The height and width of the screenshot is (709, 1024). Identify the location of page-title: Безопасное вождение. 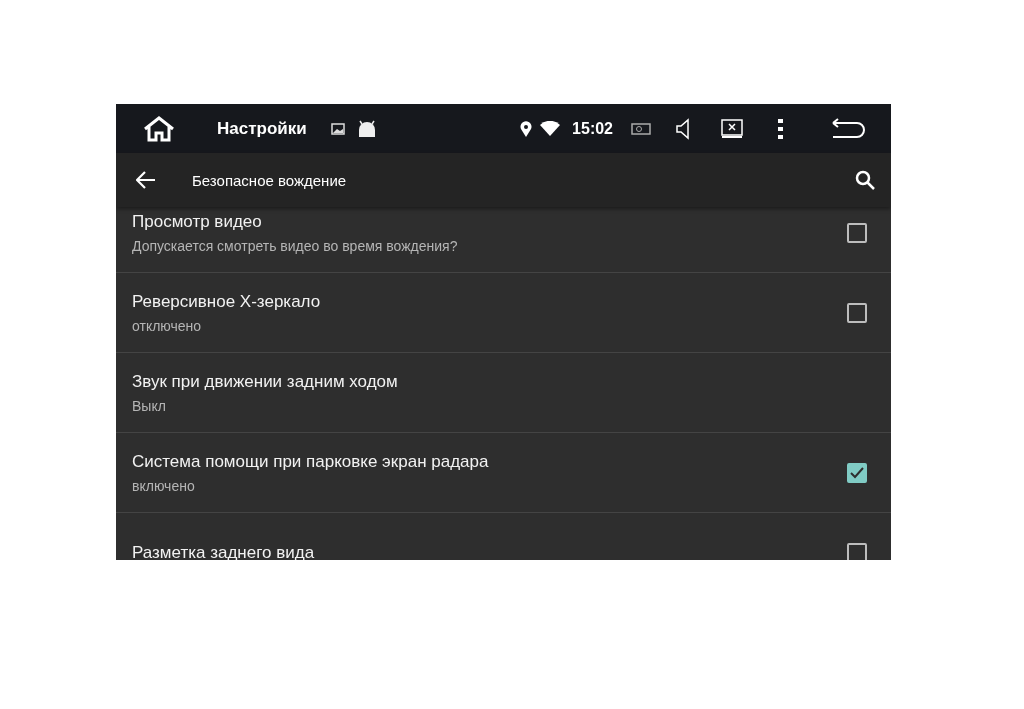
(270, 180).